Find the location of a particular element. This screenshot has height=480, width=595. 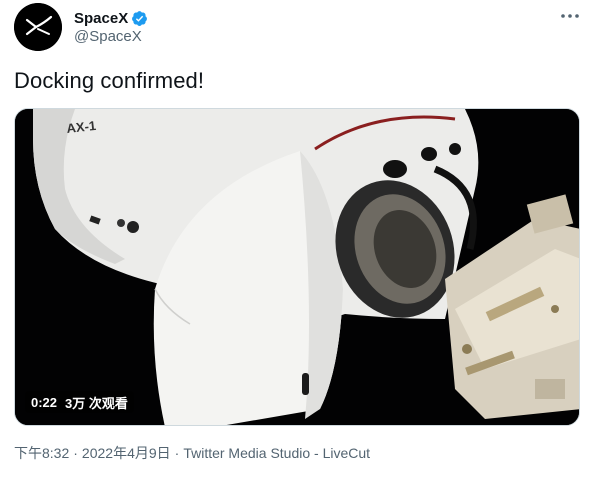

author-name-row: SpaceX is located at coordinates (111, 18).